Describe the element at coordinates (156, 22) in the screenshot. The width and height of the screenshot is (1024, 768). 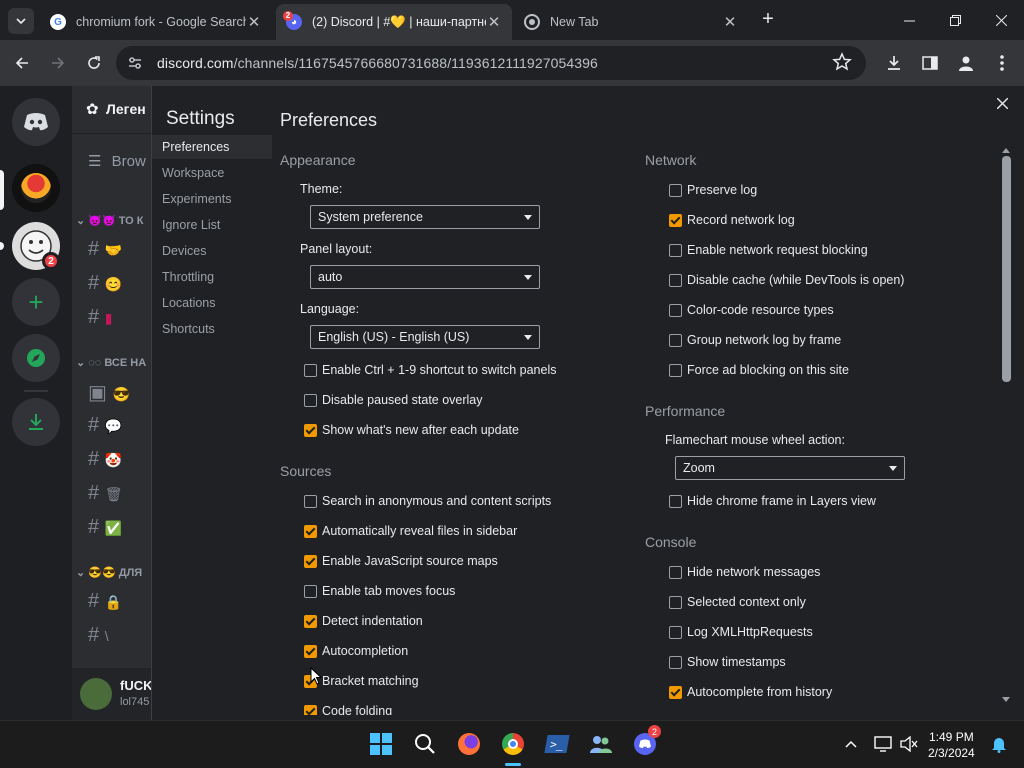
I see `tab-google-search: G chromium fork - Google Search ✕` at that location.